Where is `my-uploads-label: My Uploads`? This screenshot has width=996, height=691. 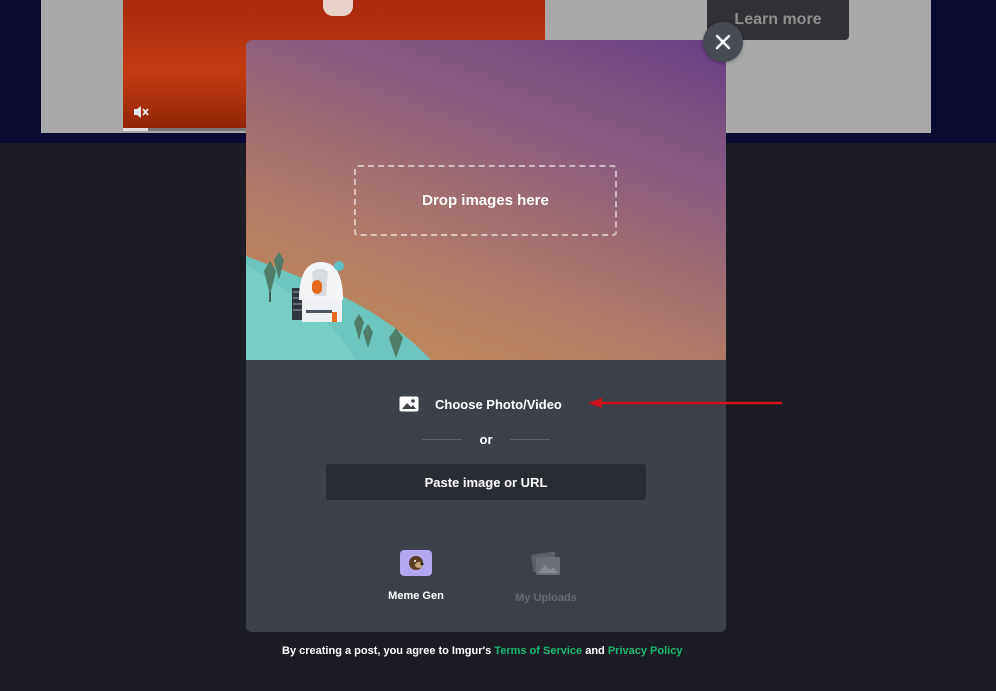 my-uploads-label: My Uploads is located at coordinates (546, 598).